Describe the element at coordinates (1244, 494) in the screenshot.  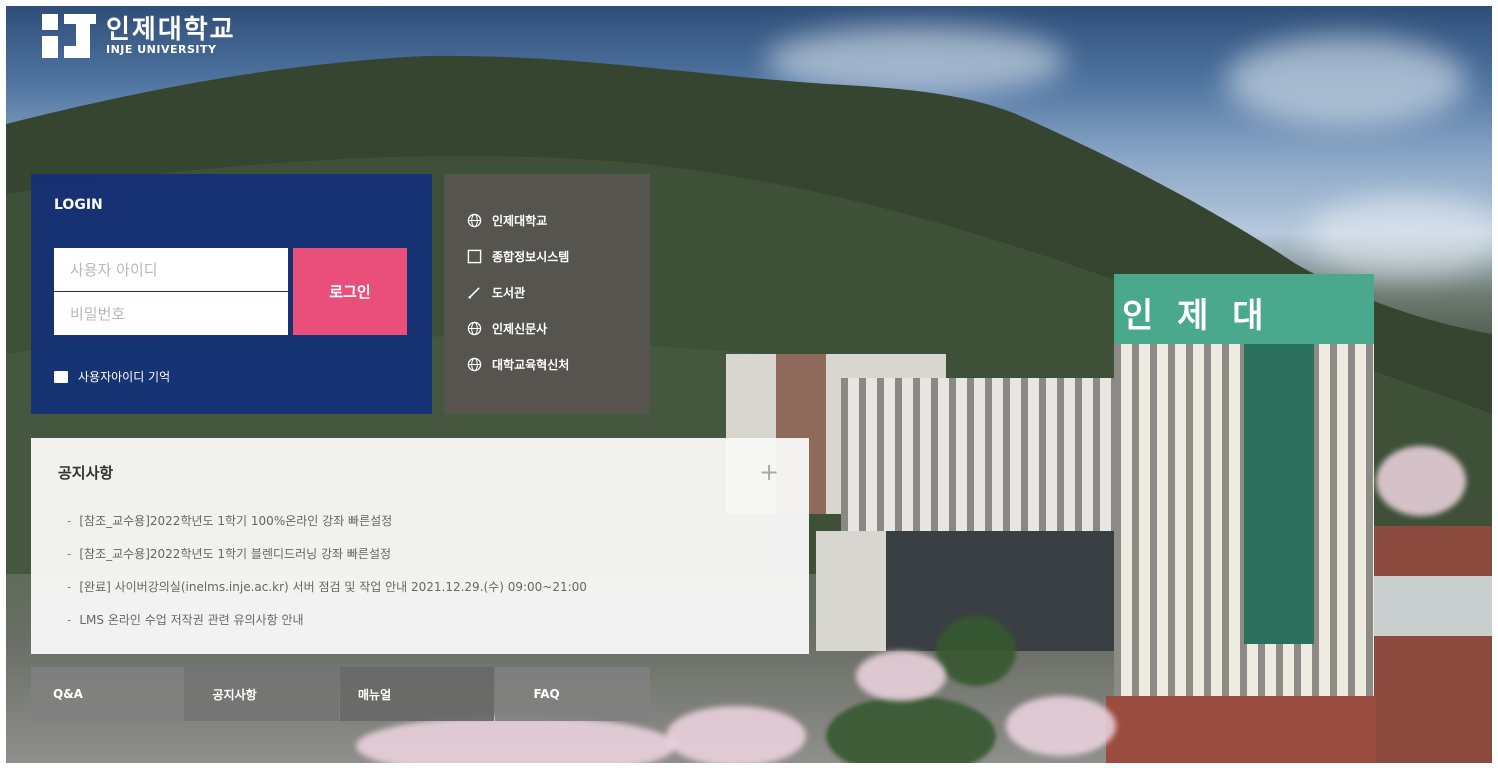
I see `main-tower-building: 인 제 대` at that location.